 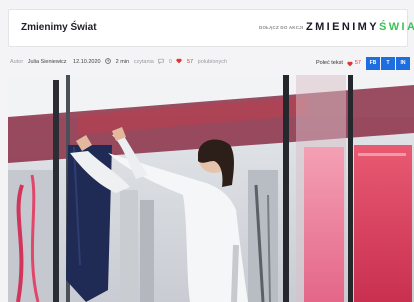 I want to click on share-bar: Poleć tekst 57 FB T IN, so click(x=363, y=63).